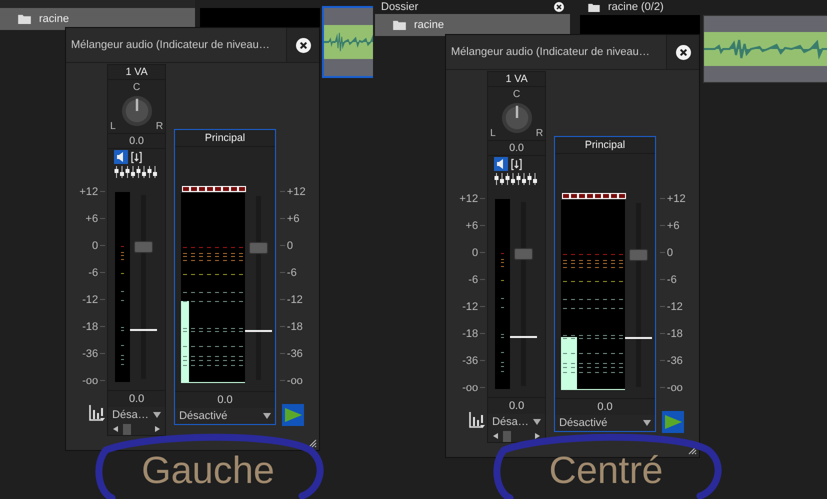 The height and width of the screenshot is (499, 827). What do you see at coordinates (399, 7) in the screenshot?
I see `panel-title: Dossier` at bounding box center [399, 7].